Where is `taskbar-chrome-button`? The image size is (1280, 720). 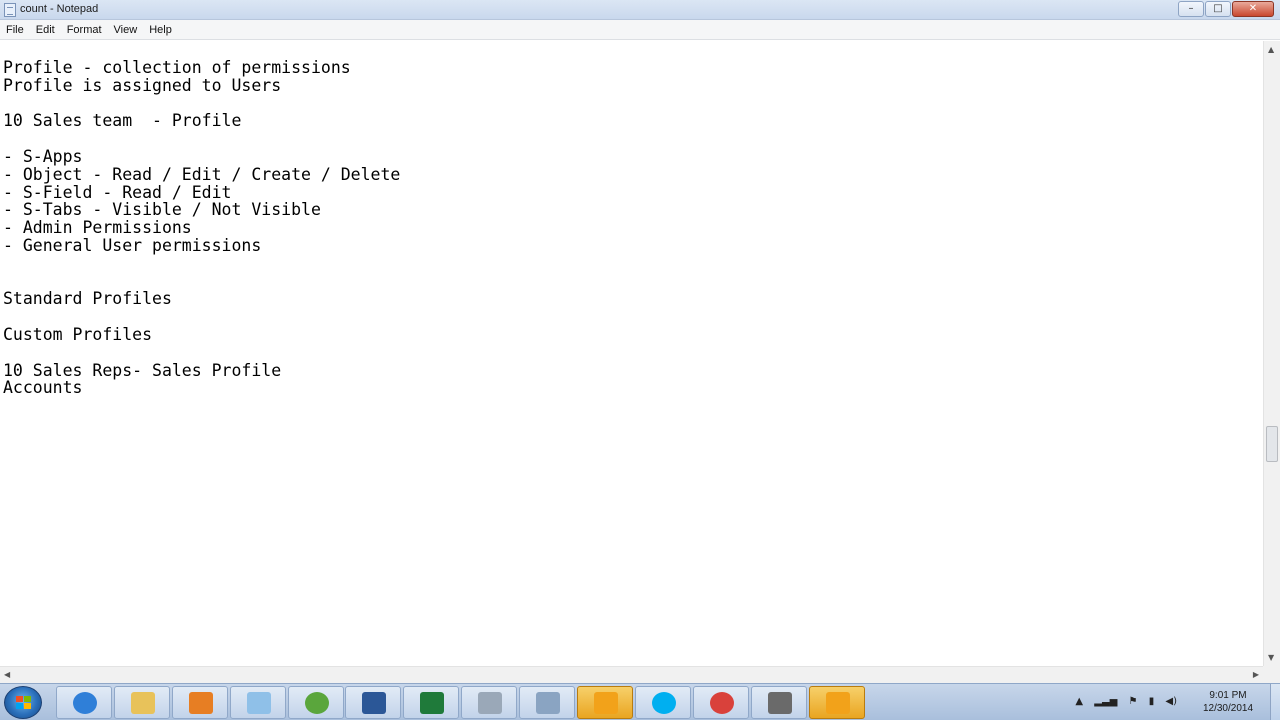
taskbar-chrome-button is located at coordinates (721, 702).